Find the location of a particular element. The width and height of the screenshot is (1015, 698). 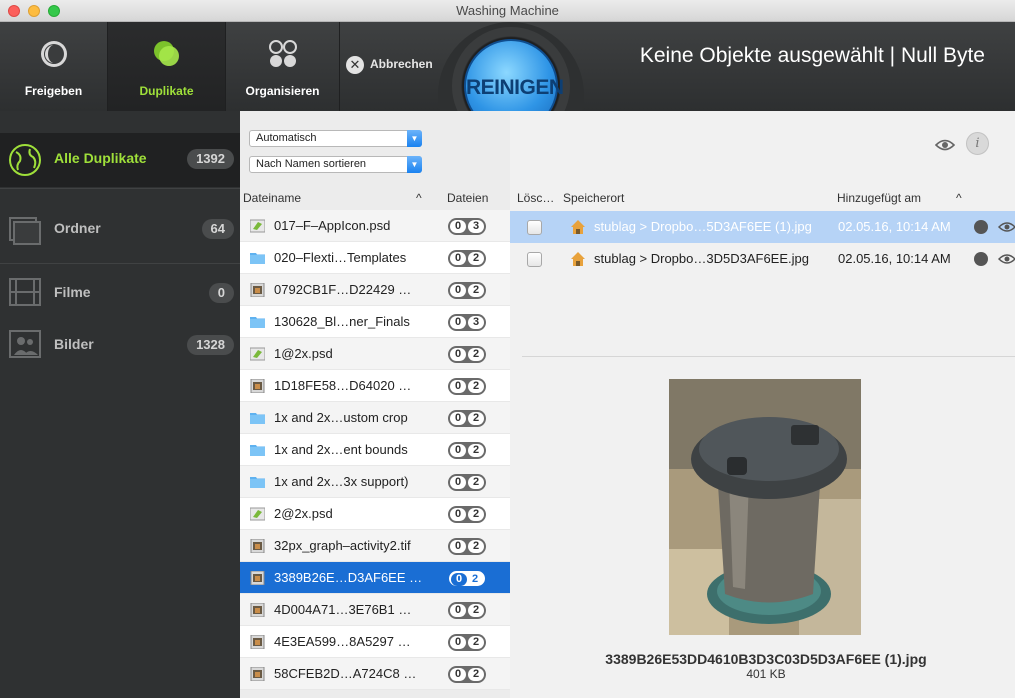

file-name: 32px_graph–activity2.tif is located at coordinates (342, 545).